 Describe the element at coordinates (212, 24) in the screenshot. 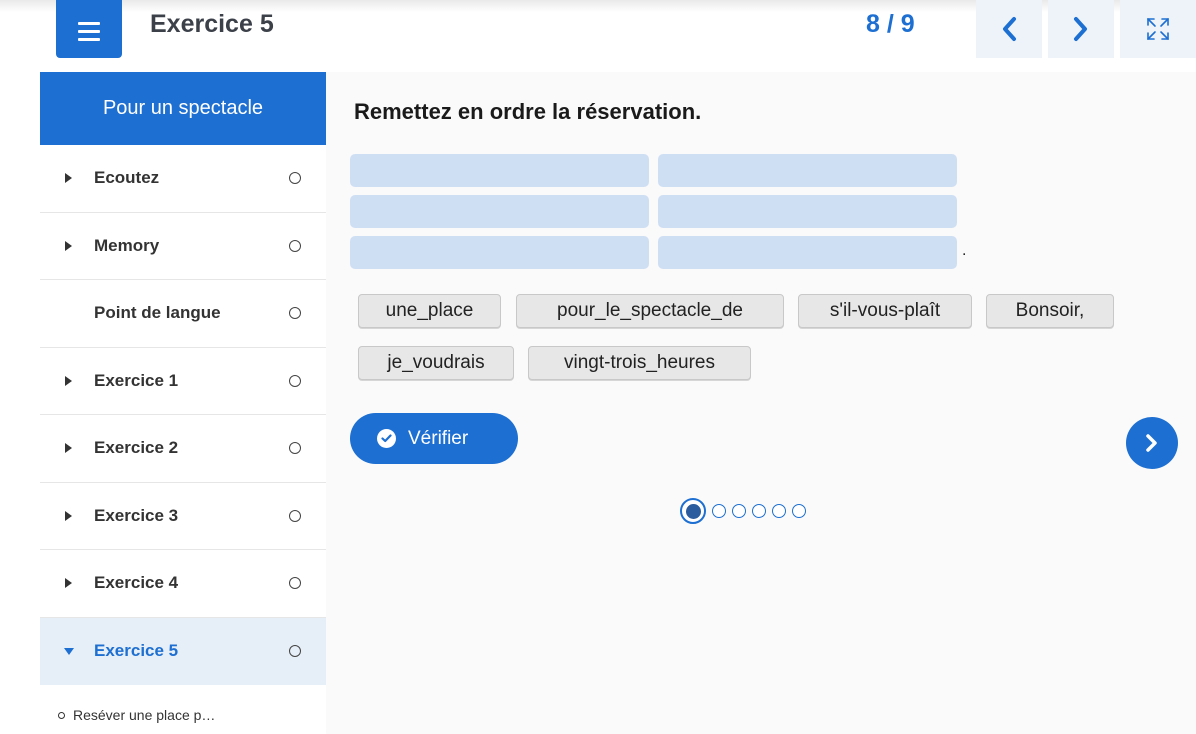

I see `page-title: Exercice 5` at that location.